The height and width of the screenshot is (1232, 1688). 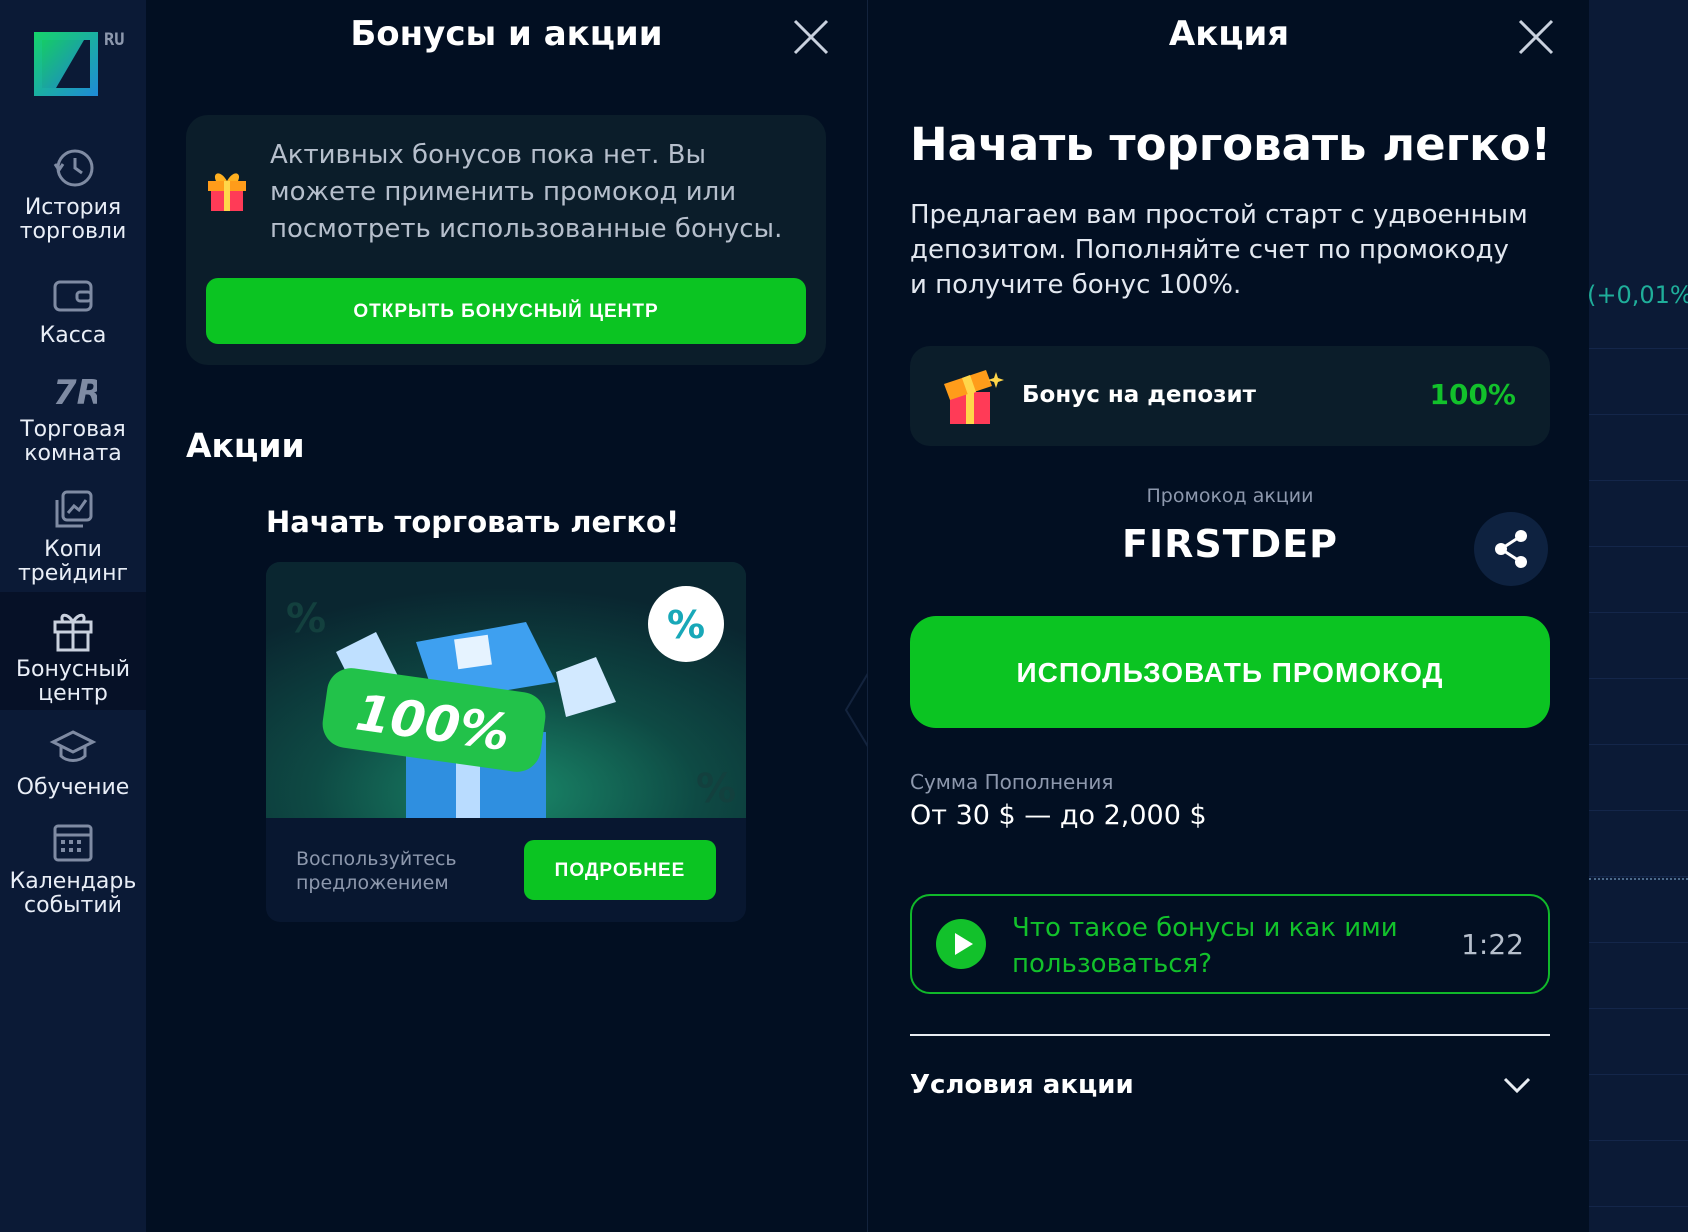 I want to click on promo-title: Начать торговать легко!, so click(x=473, y=522).